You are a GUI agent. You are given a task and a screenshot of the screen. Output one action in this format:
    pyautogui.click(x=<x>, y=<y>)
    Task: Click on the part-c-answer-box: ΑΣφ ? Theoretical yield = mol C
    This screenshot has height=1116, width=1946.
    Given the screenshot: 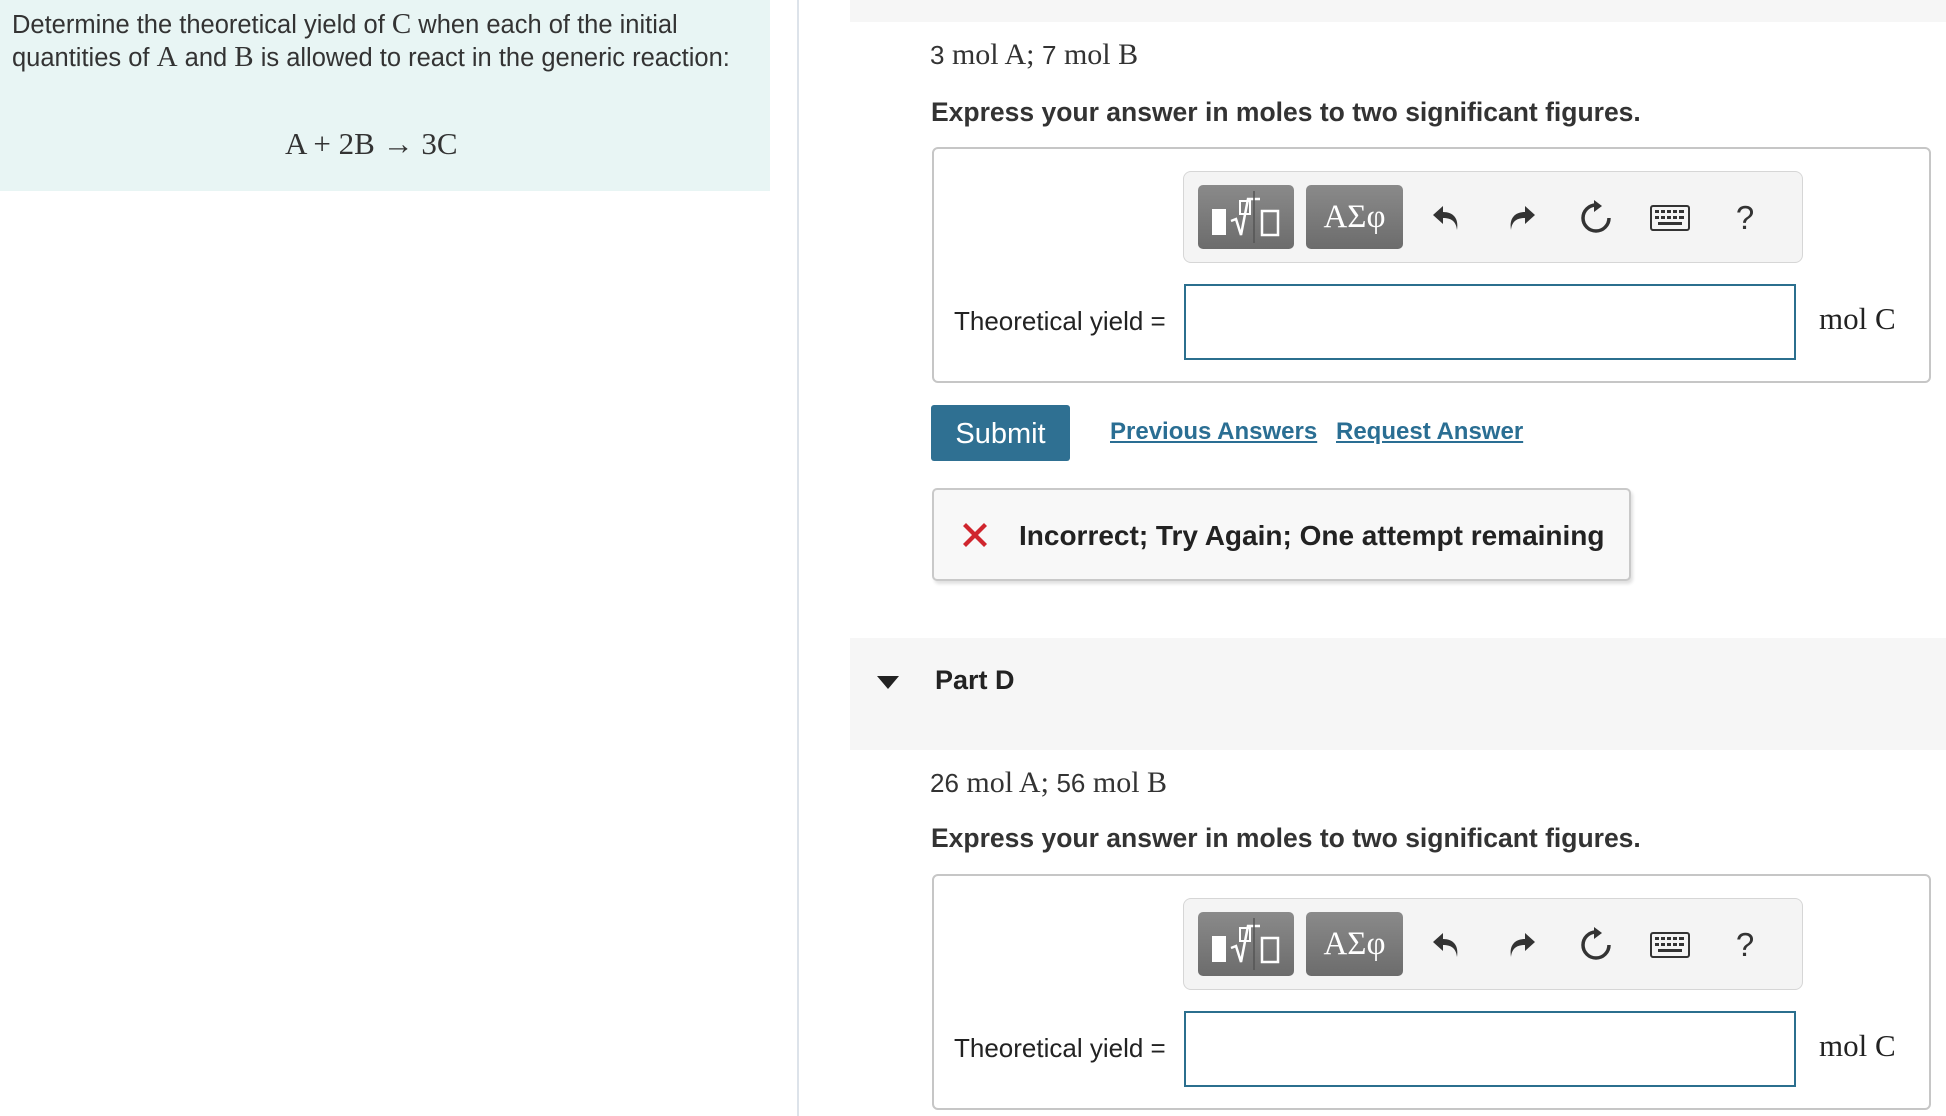 What is the action you would take?
    pyautogui.click(x=1431, y=265)
    